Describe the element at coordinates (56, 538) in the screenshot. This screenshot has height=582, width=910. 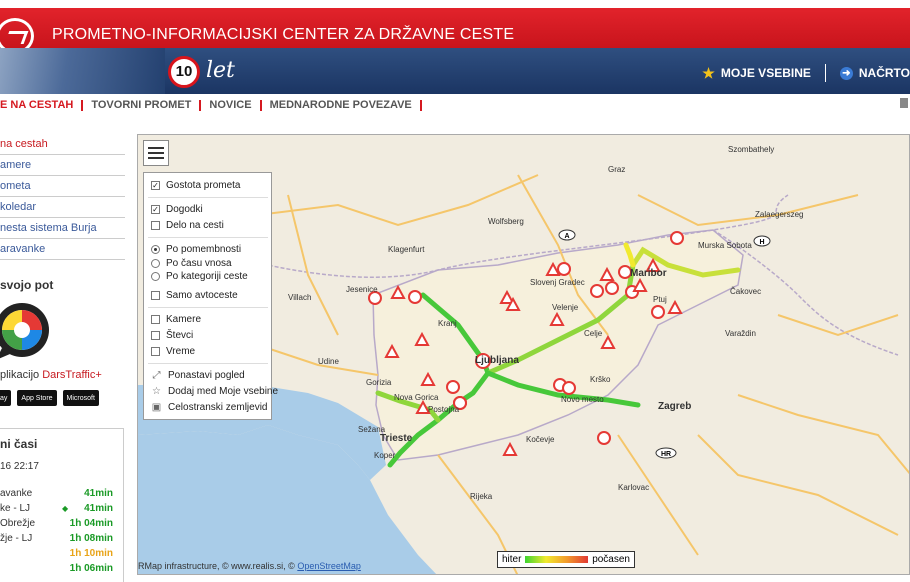
I see `travel-time-row: žje - LJ 1h 08min` at that location.